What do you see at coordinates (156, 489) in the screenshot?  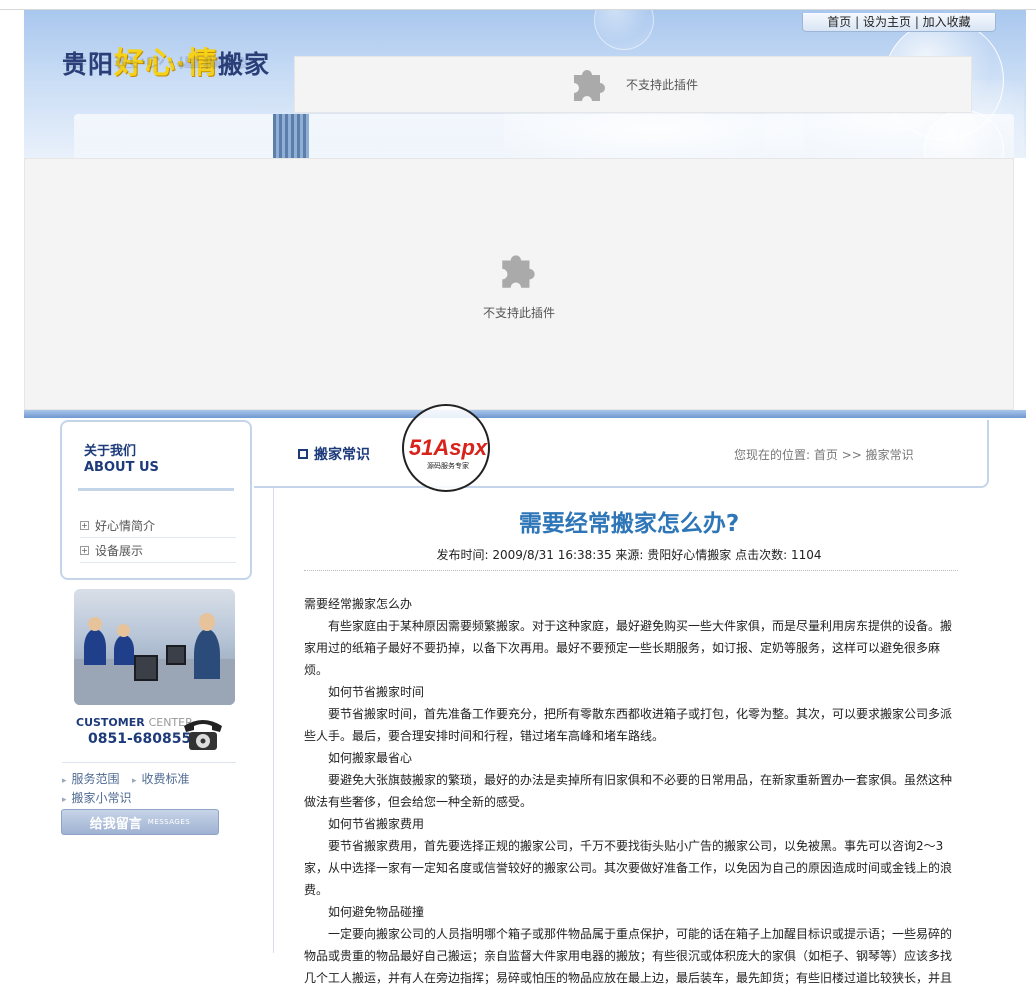 I see `about-divider` at bounding box center [156, 489].